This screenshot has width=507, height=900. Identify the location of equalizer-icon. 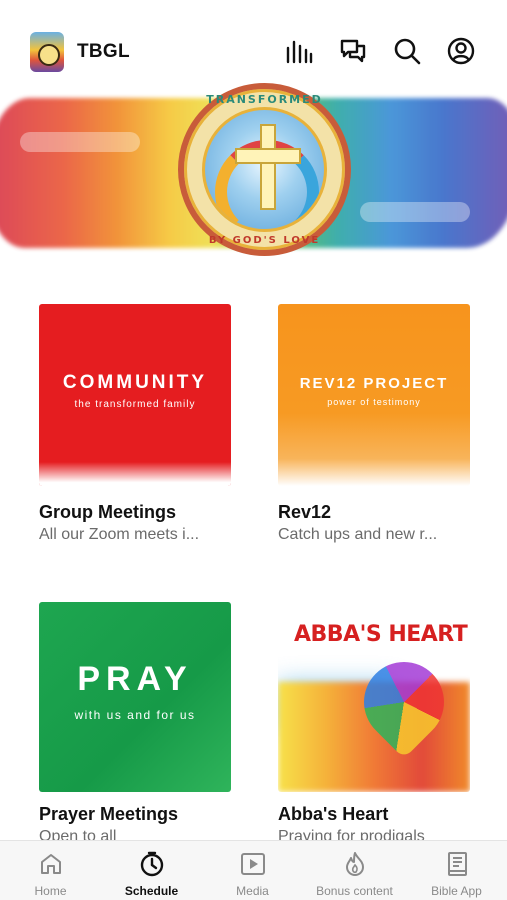
(299, 51).